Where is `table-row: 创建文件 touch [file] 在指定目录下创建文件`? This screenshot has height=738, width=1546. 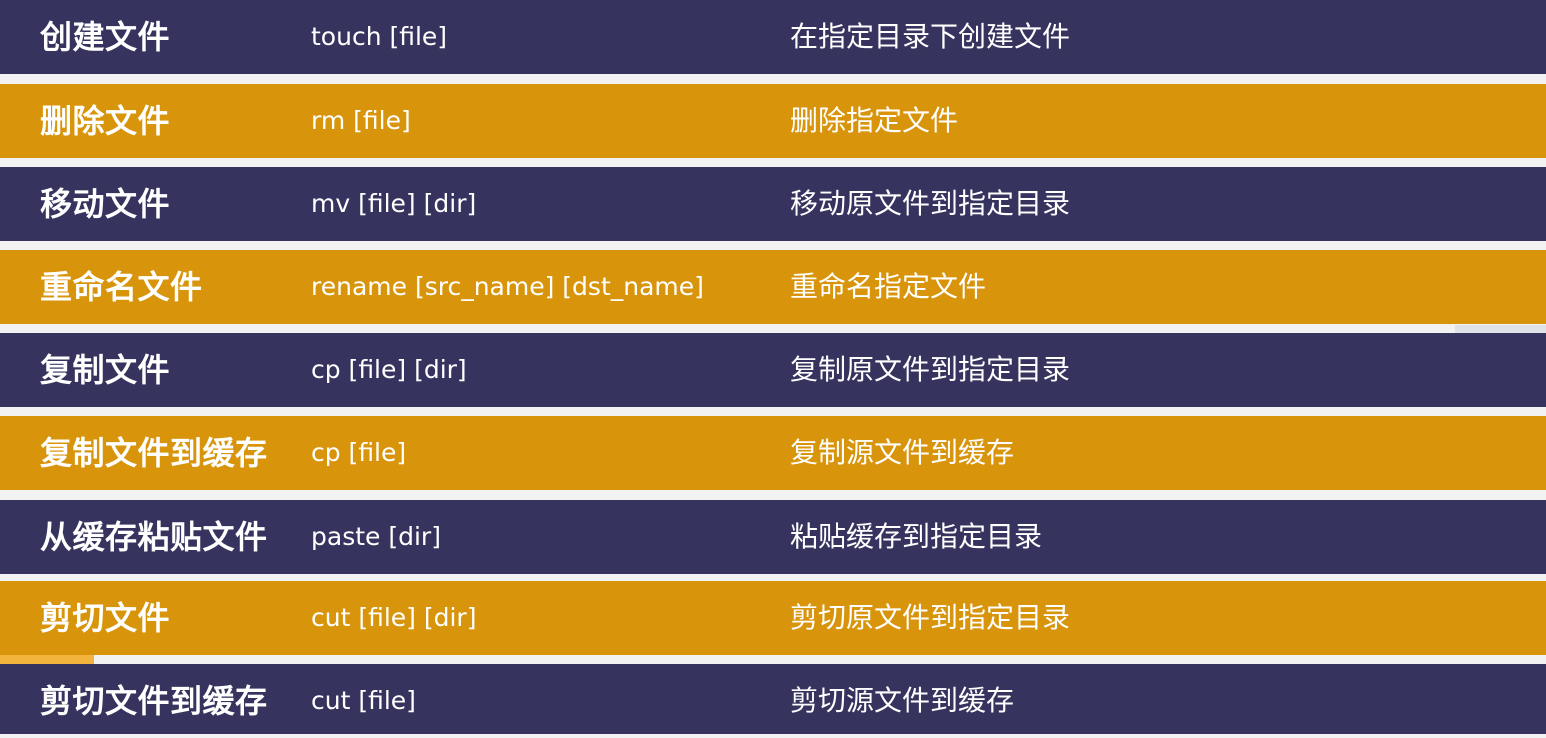 table-row: 创建文件 touch [file] 在指定目录下创建文件 is located at coordinates (773, 37).